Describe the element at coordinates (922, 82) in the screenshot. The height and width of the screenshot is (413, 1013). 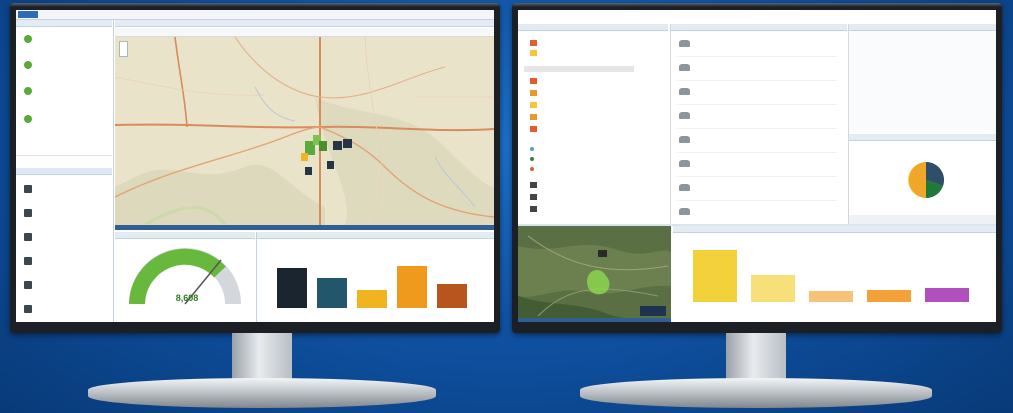
I see `info-panel-empty` at that location.